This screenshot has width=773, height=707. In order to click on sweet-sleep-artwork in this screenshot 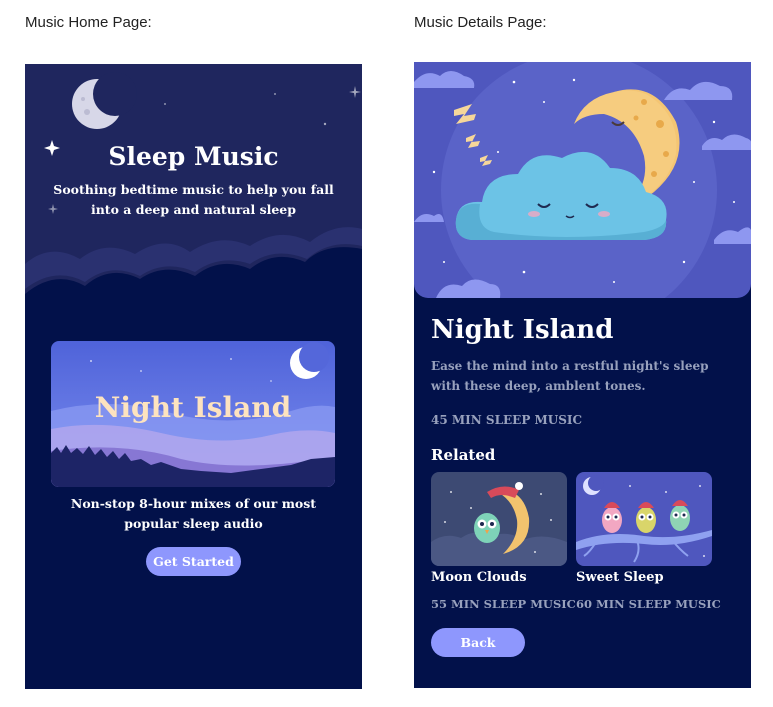, I will do `click(644, 519)`.